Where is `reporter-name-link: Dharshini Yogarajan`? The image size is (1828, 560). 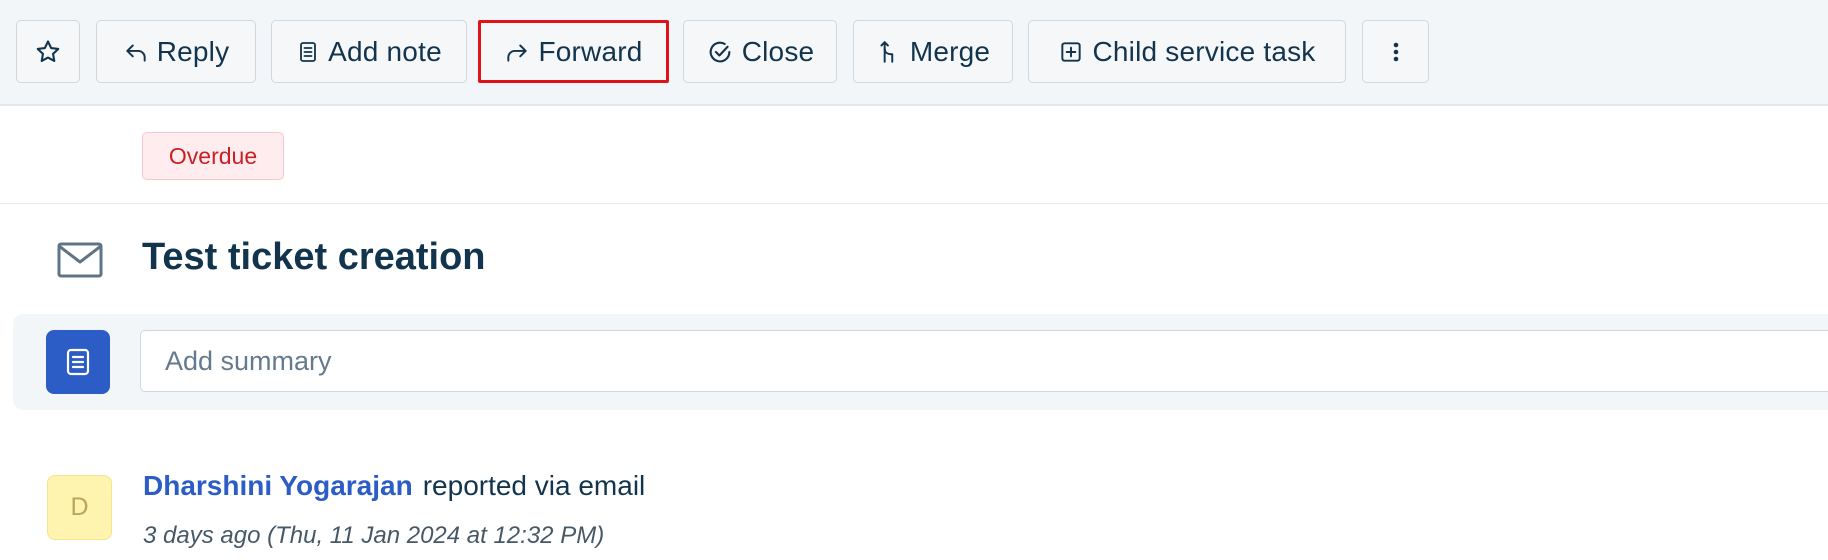 reporter-name-link: Dharshini Yogarajan is located at coordinates (278, 485).